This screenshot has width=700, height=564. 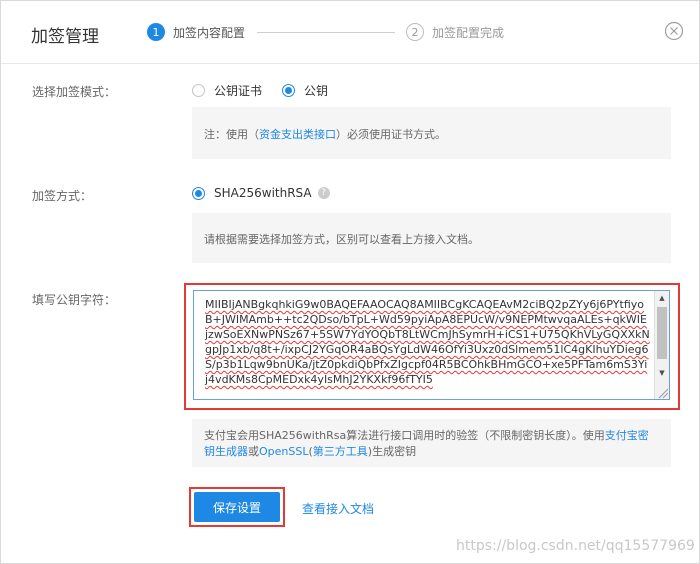 I want to click on radio-label-cert: 公钥证书, so click(x=238, y=91).